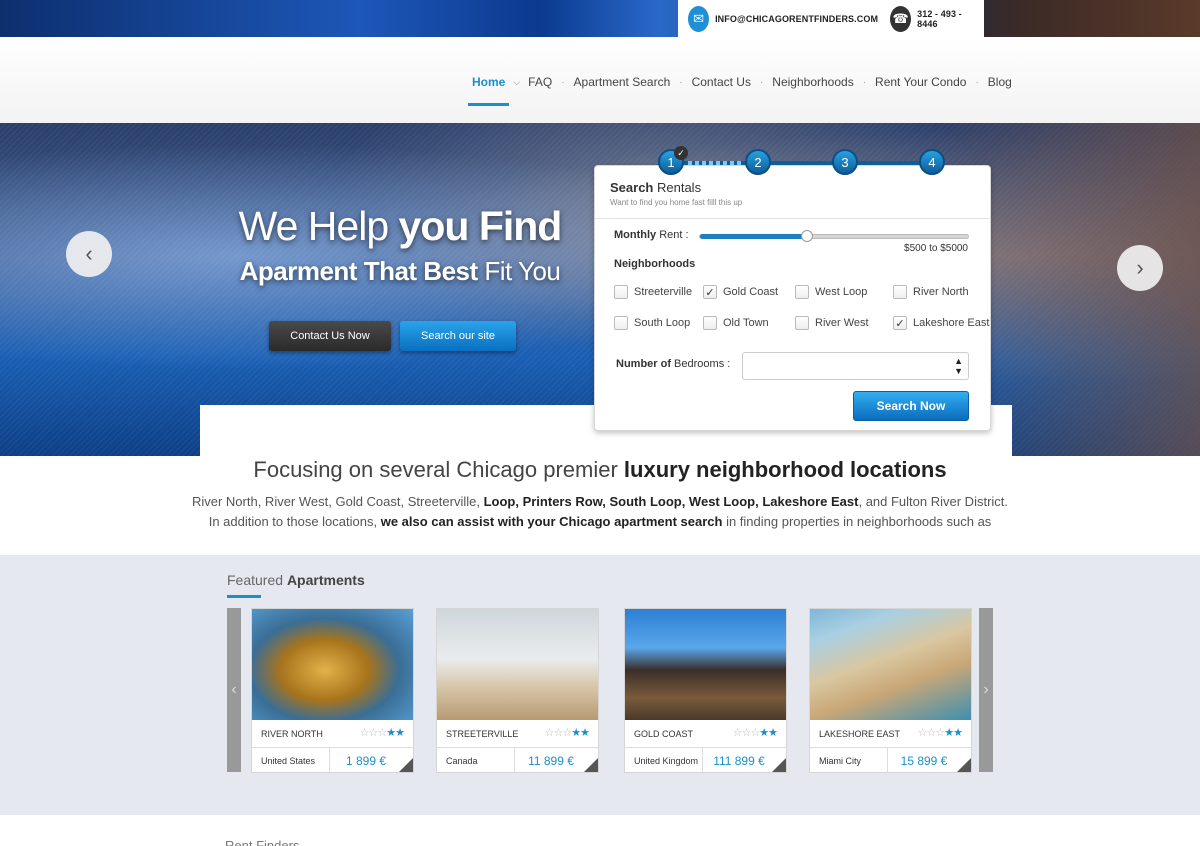  I want to click on rent-slider, so click(834, 236).